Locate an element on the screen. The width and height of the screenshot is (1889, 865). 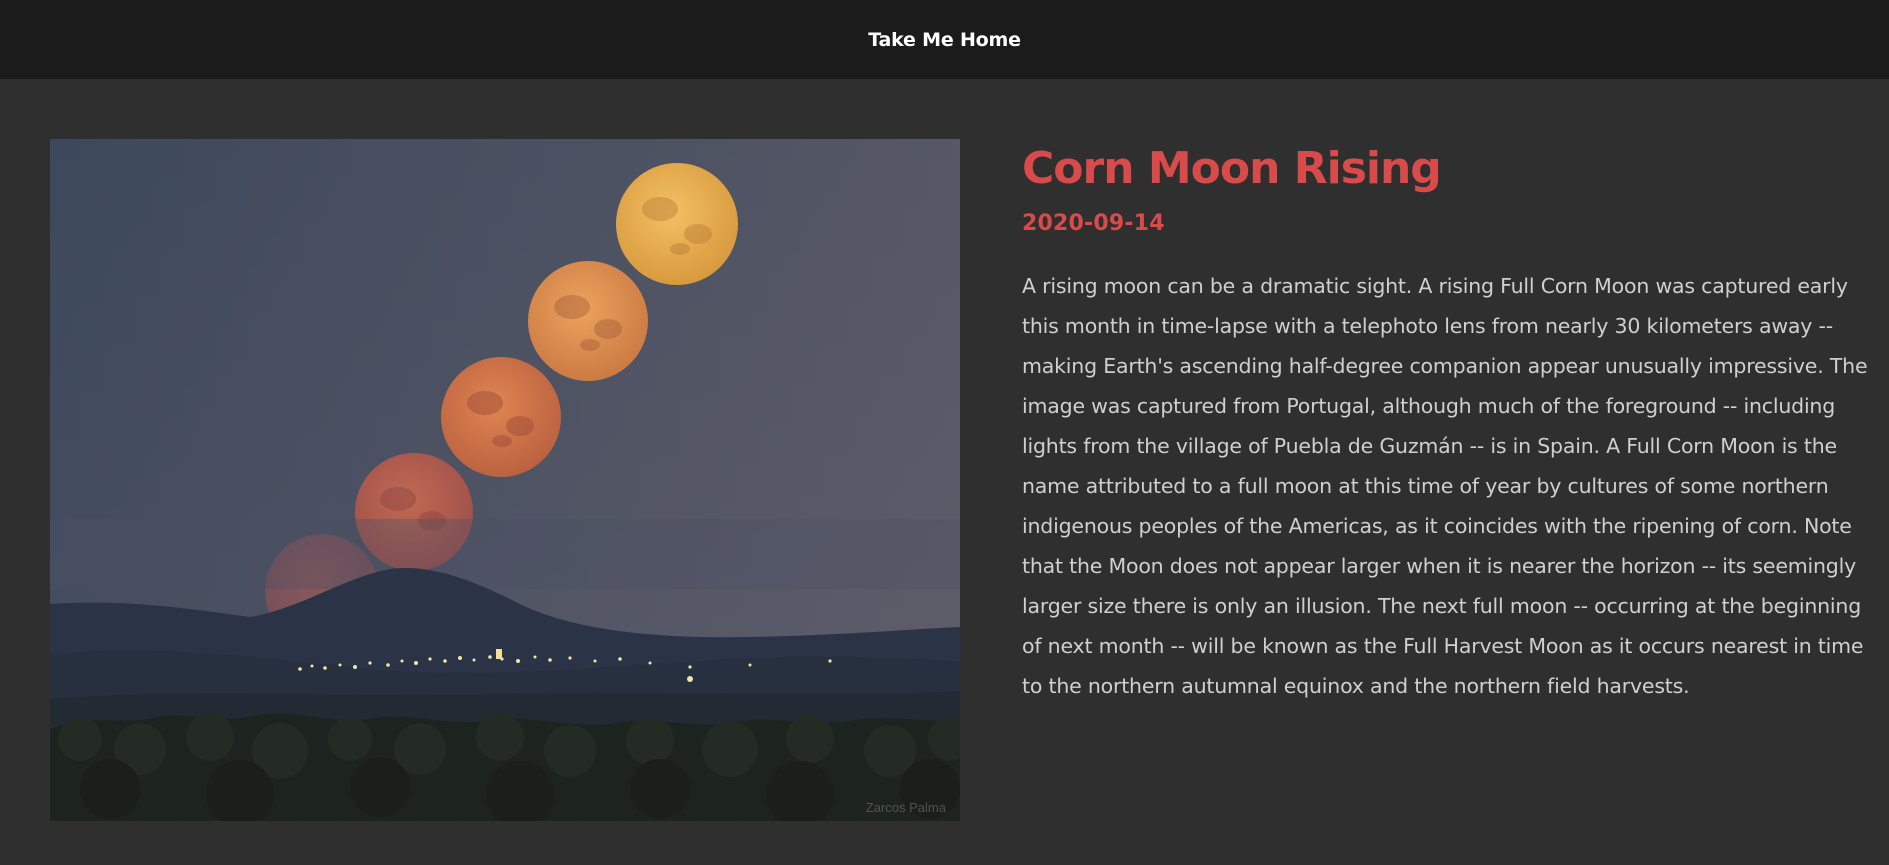
top-nav-bar: Take Me Home is located at coordinates (944, 39).